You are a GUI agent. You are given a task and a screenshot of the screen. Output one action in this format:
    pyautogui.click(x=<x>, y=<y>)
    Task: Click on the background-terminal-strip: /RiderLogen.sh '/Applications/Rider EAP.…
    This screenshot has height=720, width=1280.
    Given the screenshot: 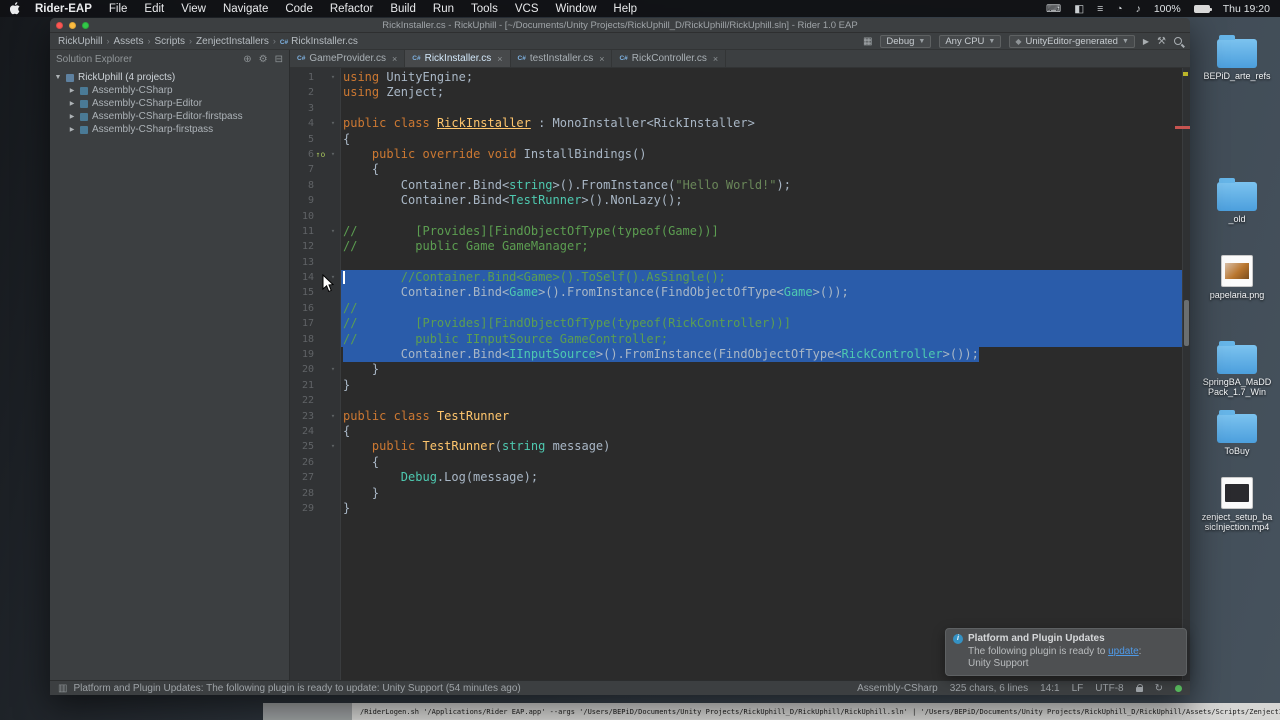 What is the action you would take?
    pyautogui.click(x=771, y=711)
    